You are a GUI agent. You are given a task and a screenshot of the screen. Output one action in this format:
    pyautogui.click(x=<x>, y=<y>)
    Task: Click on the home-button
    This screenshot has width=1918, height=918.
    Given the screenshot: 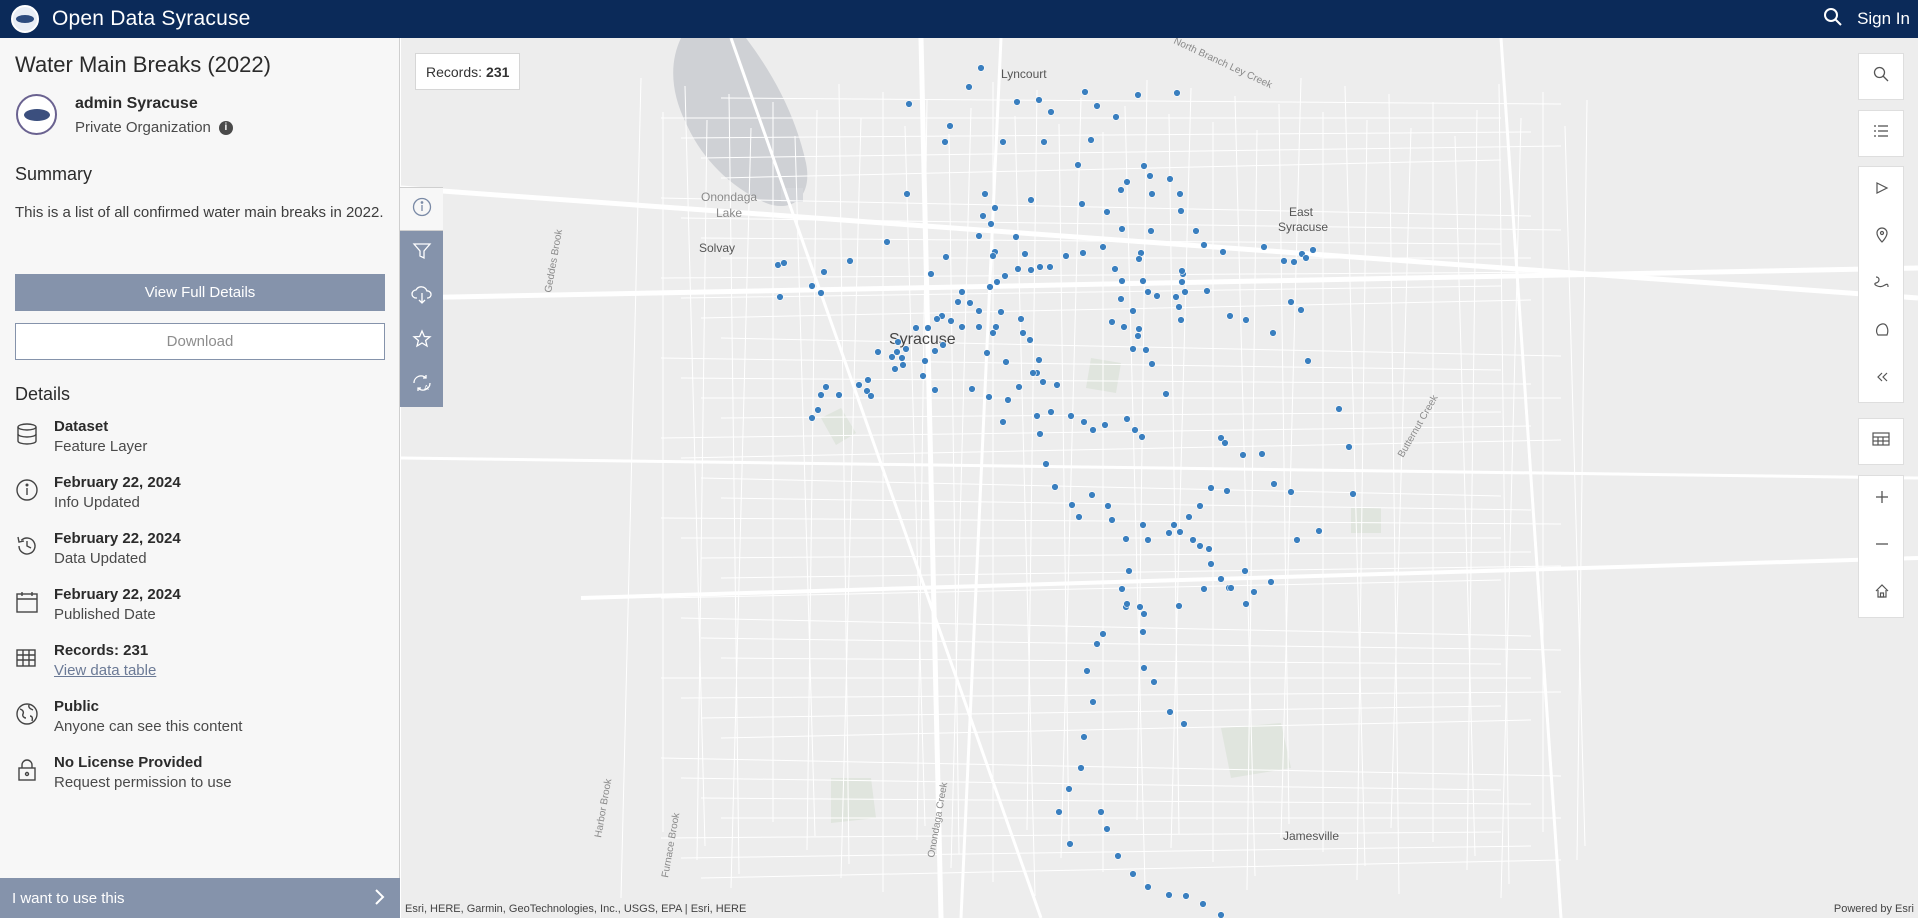 What is the action you would take?
    pyautogui.click(x=1882, y=593)
    